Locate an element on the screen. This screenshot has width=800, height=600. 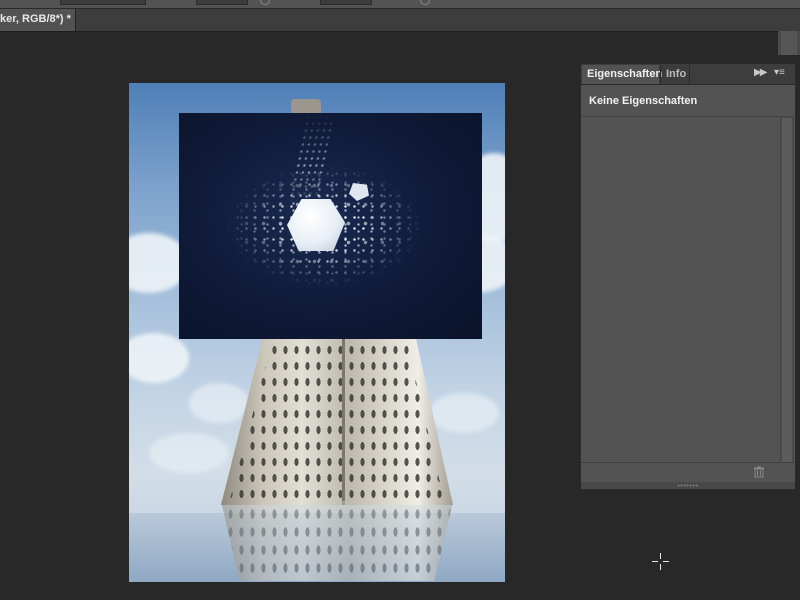
panel-scrollbar is located at coordinates (787, 289).